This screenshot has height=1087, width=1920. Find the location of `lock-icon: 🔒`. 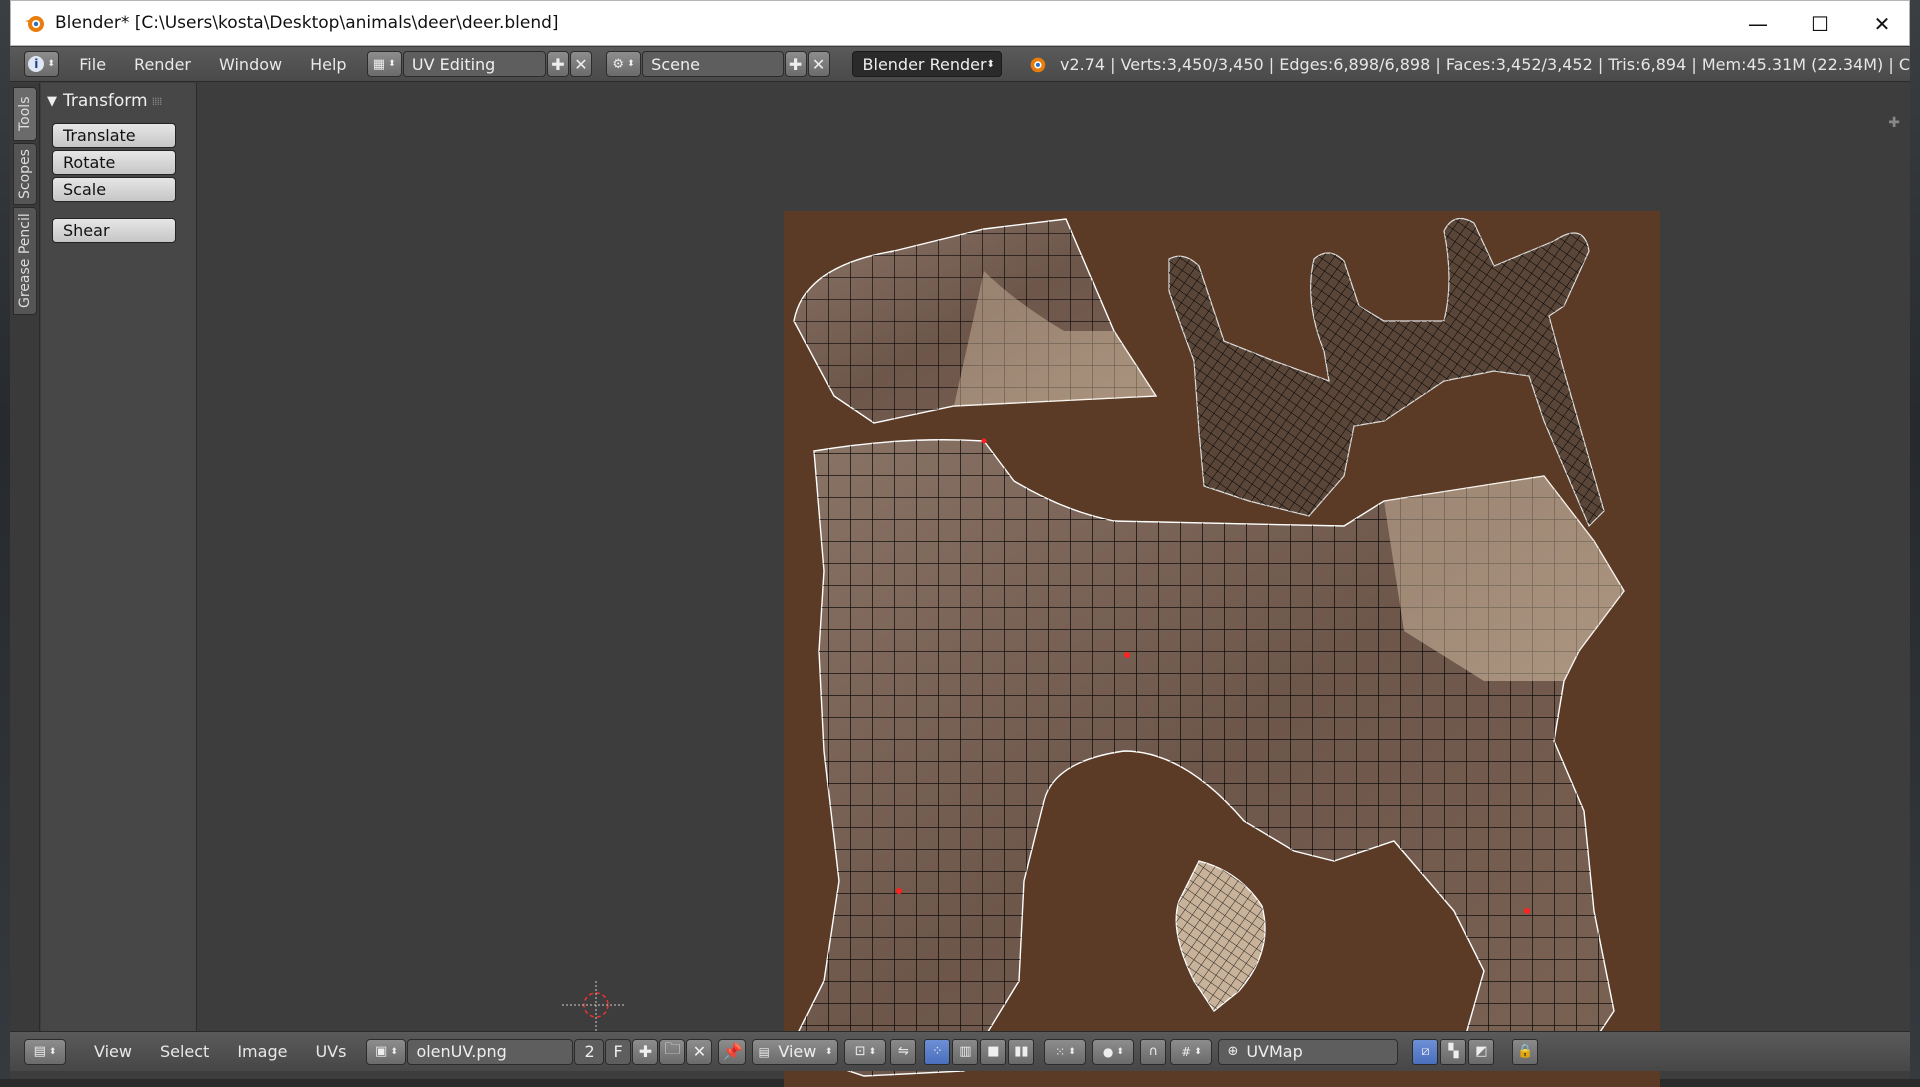

lock-icon: 🔒 is located at coordinates (1525, 1051).